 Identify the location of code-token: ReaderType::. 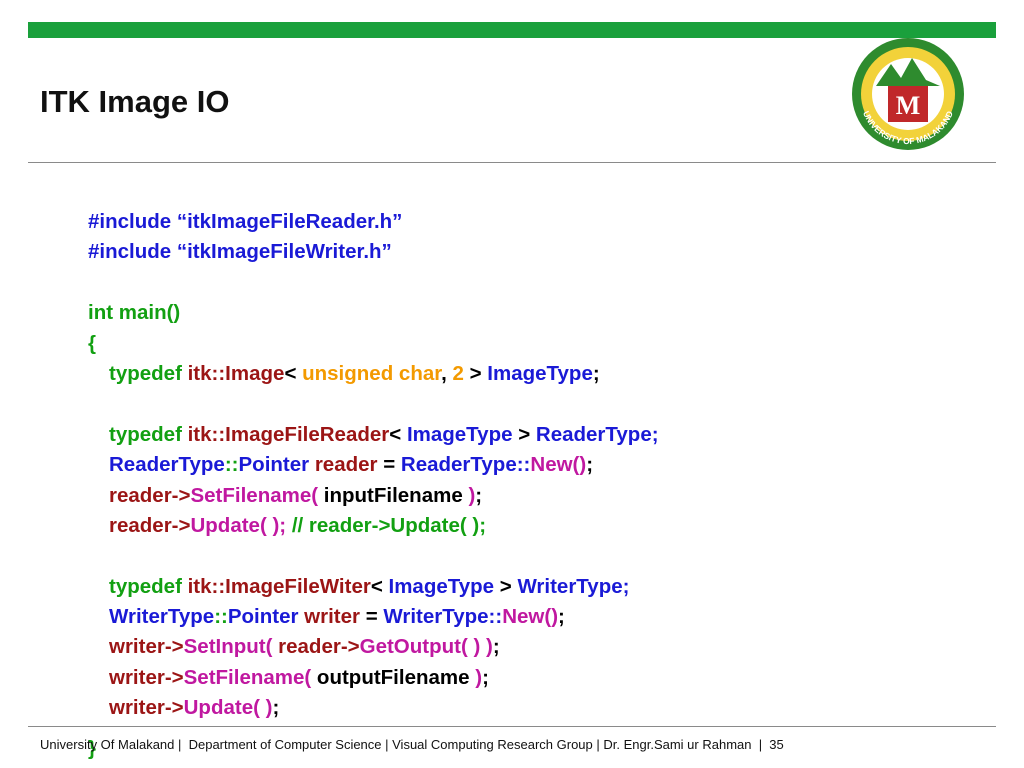
(465, 465).